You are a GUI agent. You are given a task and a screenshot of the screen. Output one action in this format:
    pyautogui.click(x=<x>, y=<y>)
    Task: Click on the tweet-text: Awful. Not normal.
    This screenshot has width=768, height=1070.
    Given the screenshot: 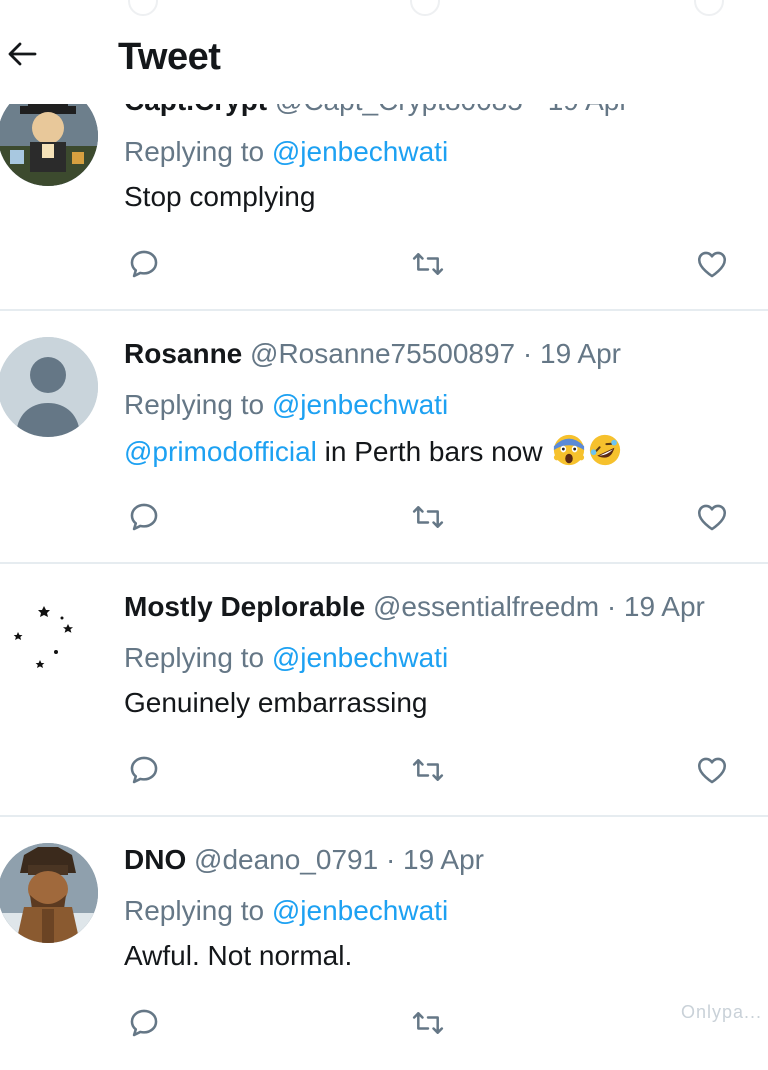 What is the action you would take?
    pyautogui.click(x=238, y=955)
    